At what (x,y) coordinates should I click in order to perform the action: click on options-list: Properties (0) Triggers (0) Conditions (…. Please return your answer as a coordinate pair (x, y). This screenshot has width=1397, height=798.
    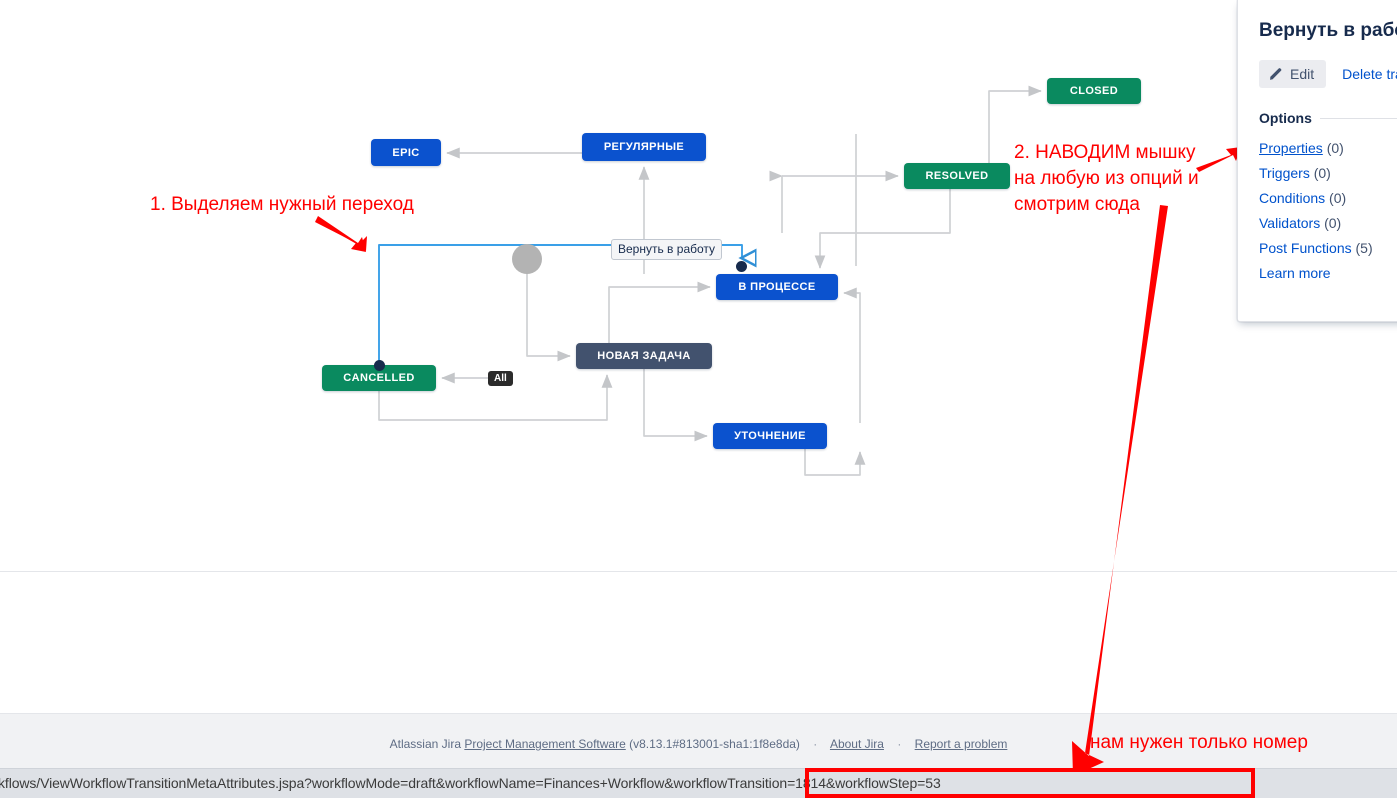
    Looking at the image, I should click on (1328, 211).